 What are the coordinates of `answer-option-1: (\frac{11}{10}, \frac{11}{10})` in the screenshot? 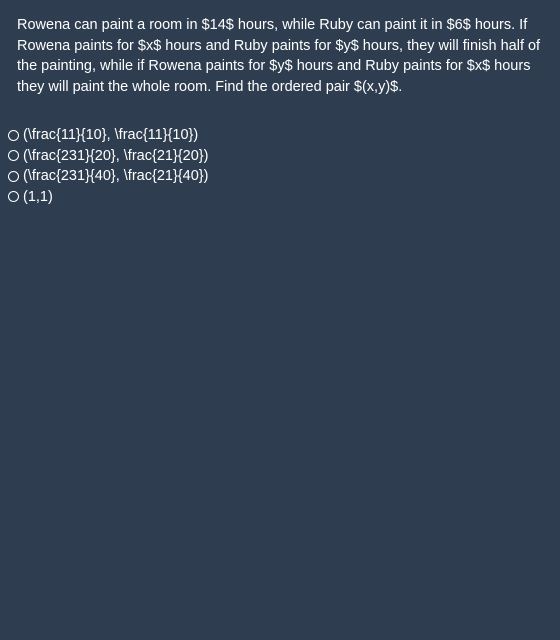 It's located at (108, 135).